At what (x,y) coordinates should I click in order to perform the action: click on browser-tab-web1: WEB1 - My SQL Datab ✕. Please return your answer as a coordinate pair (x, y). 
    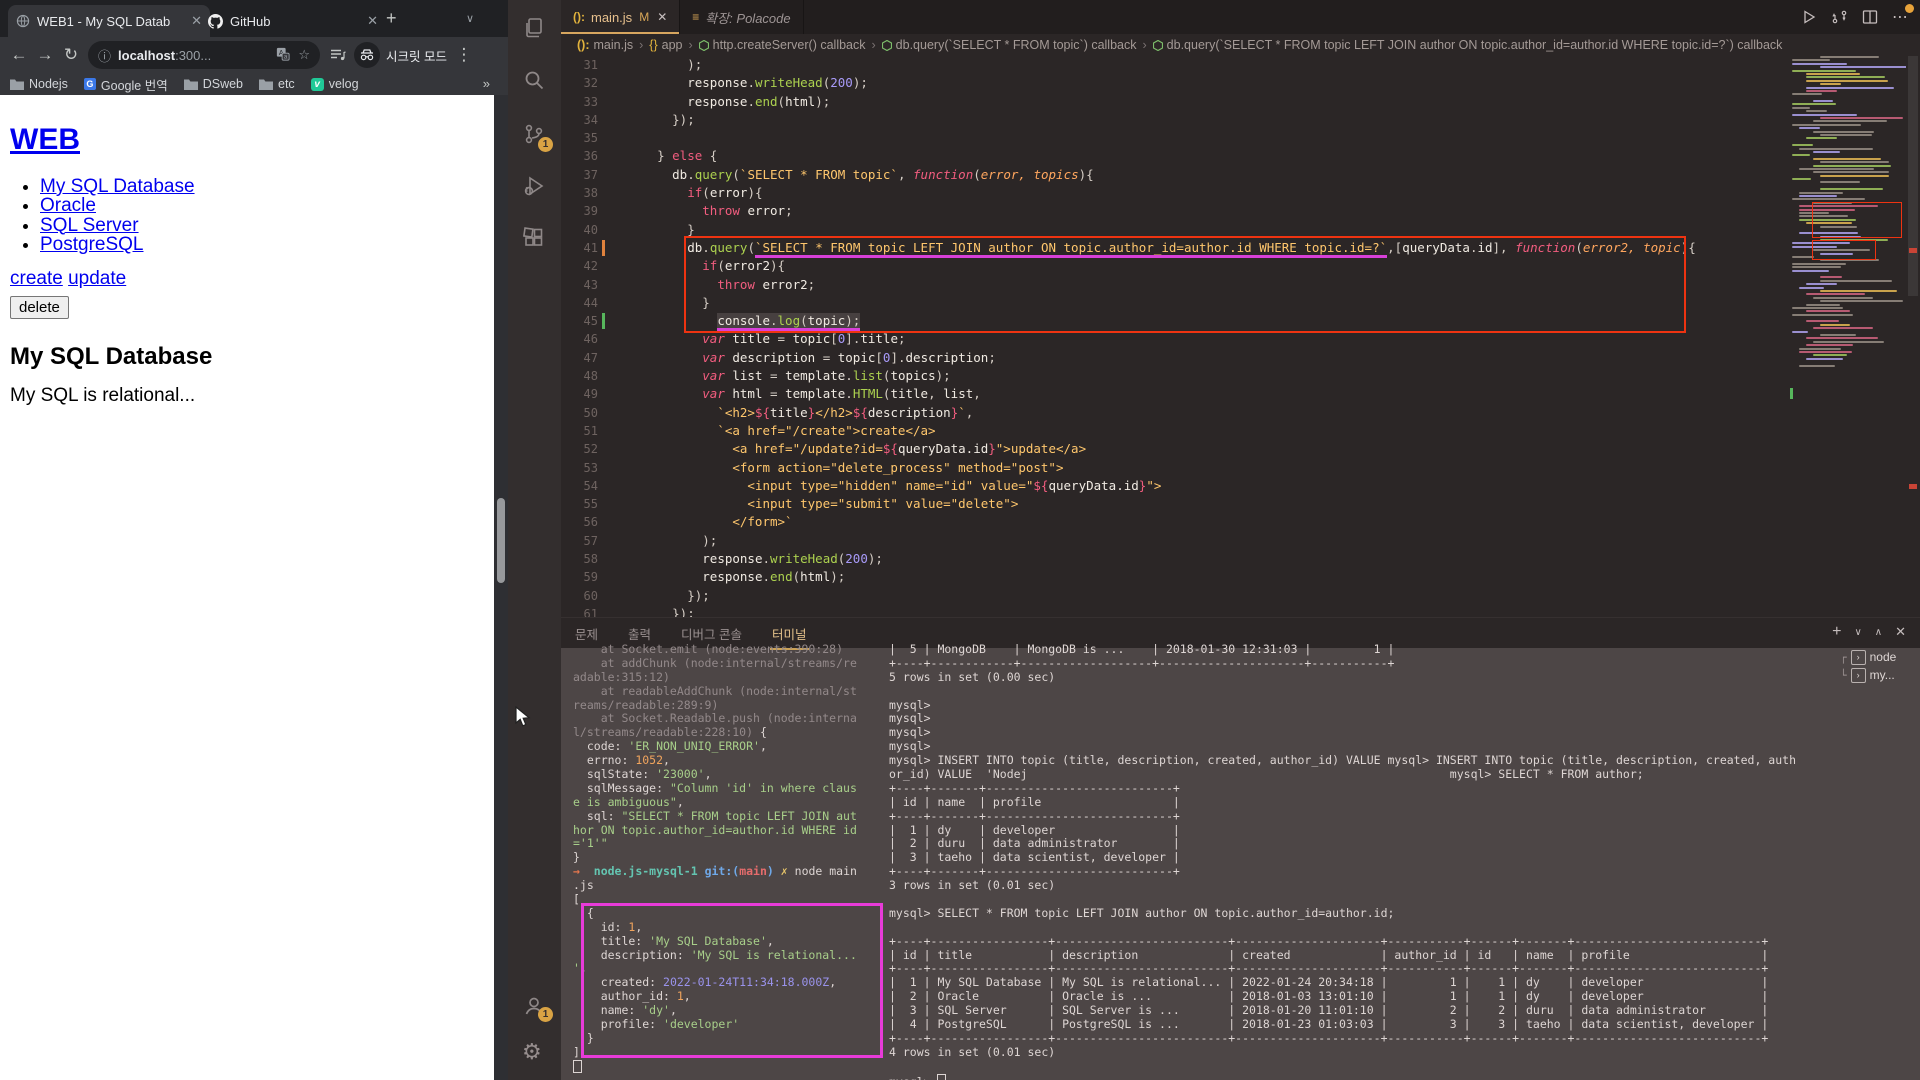
    Looking at the image, I should click on (109, 21).